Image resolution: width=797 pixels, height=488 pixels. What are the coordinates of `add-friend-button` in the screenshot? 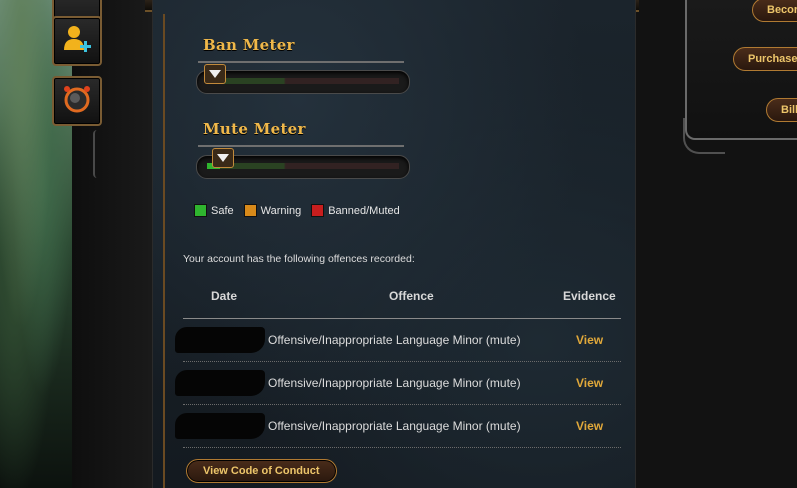 It's located at (77, 41).